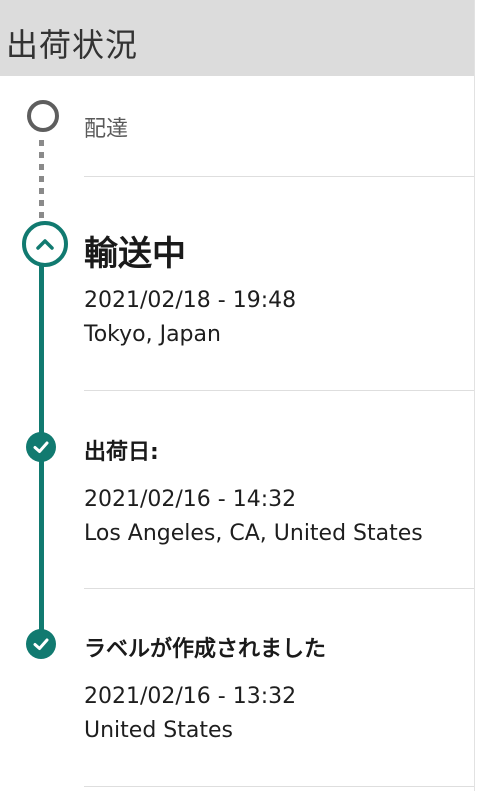 This screenshot has height=791, width=480. I want to click on event-location: Tokyo, Japan, so click(152, 334).